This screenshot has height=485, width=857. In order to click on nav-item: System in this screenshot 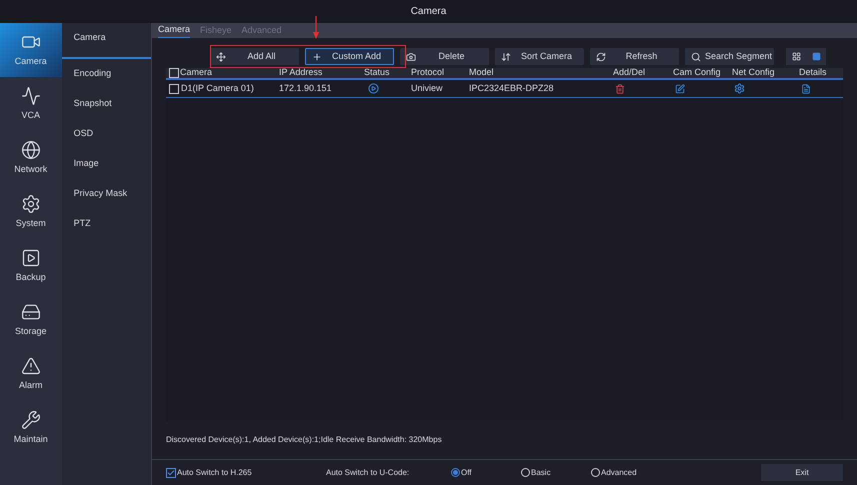, I will do `click(31, 212)`.